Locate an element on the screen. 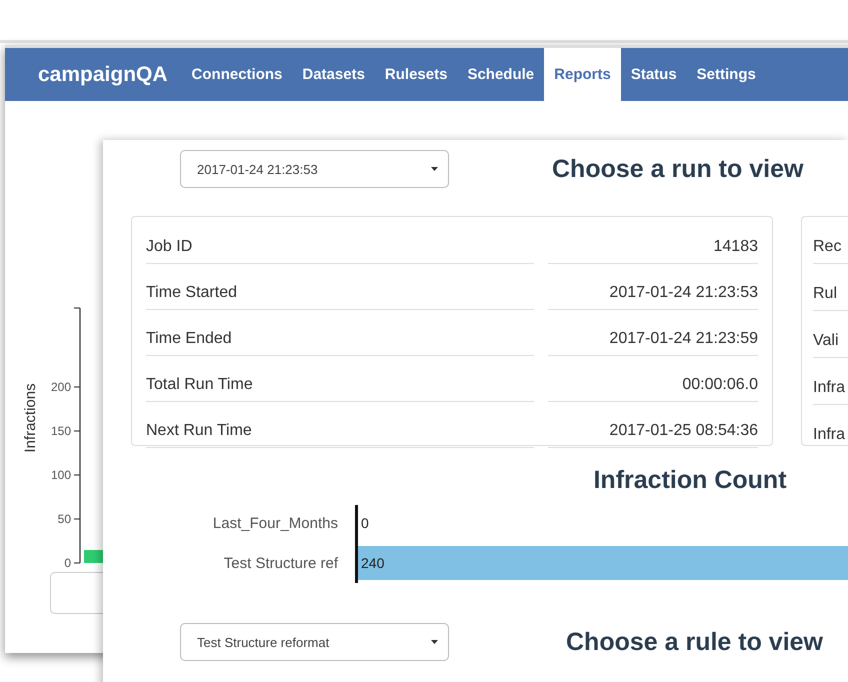 This screenshot has width=848, height=682. nav-tab: Reports is located at coordinates (582, 74).